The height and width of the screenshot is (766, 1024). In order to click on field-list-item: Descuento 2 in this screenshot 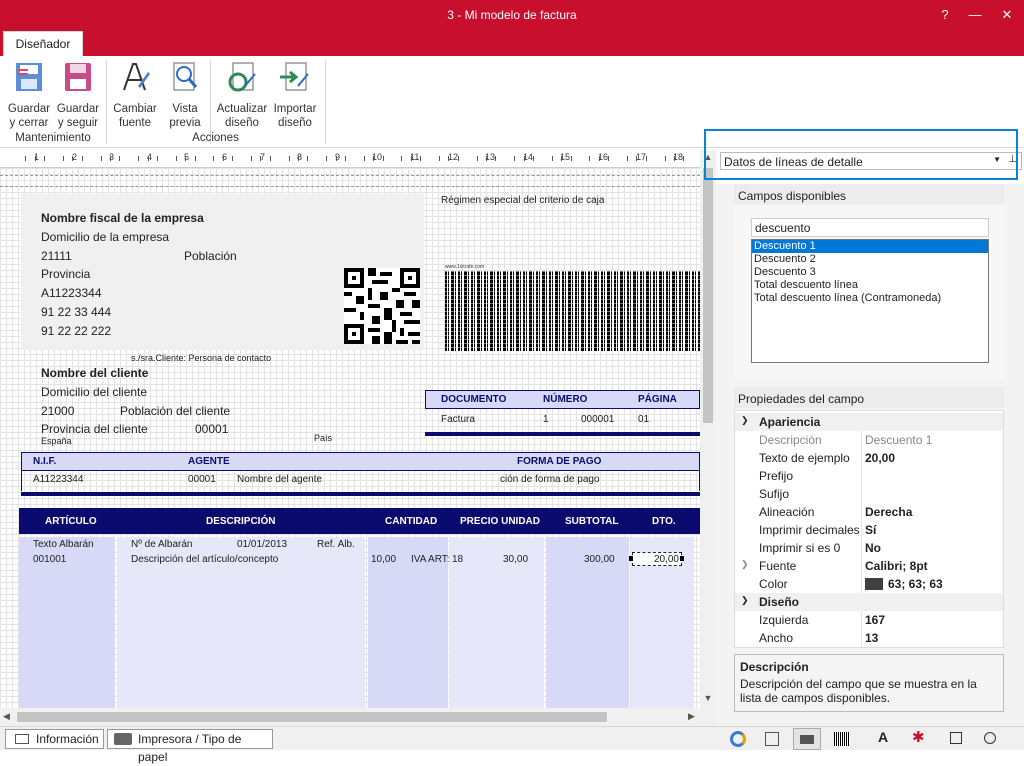, I will do `click(870, 259)`.